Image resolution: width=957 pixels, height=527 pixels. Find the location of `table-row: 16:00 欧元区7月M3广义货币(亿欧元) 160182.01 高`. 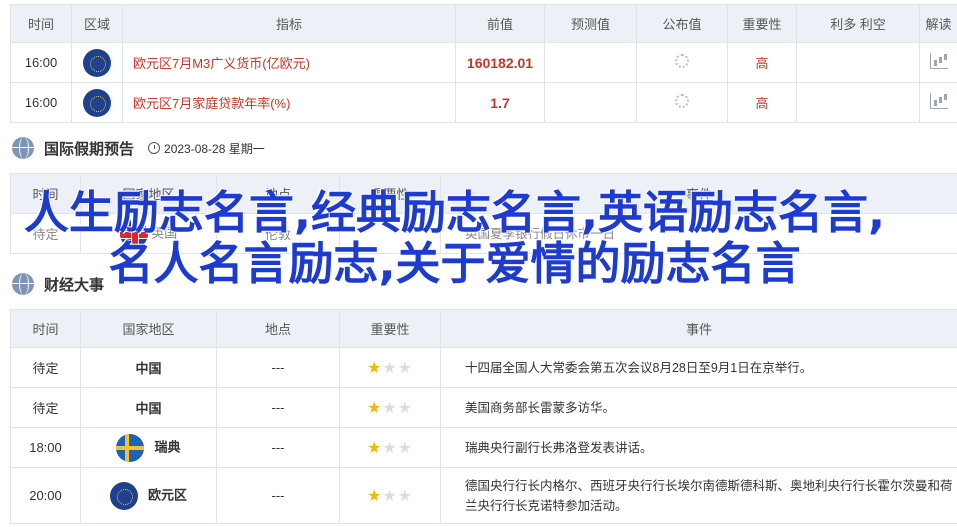

table-row: 16:00 欧元区7月M3广义货币(亿欧元) 160182.01 高 is located at coordinates (483, 62).